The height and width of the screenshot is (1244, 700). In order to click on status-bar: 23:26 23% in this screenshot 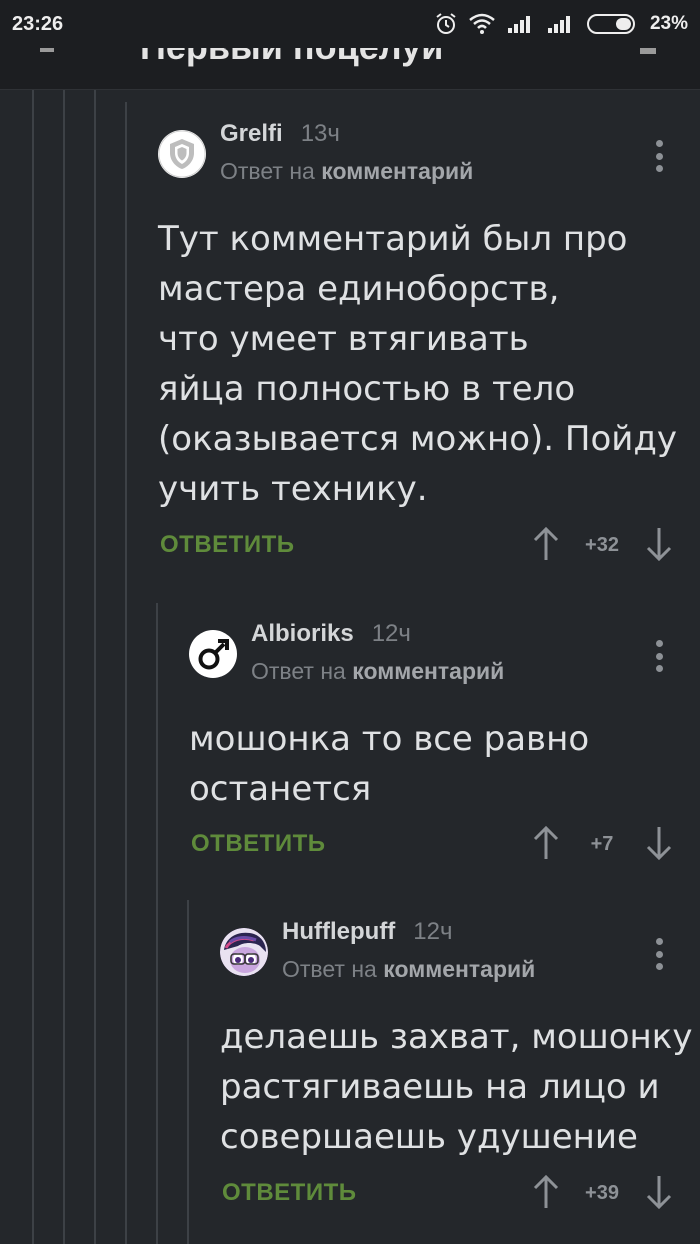, I will do `click(350, 24)`.